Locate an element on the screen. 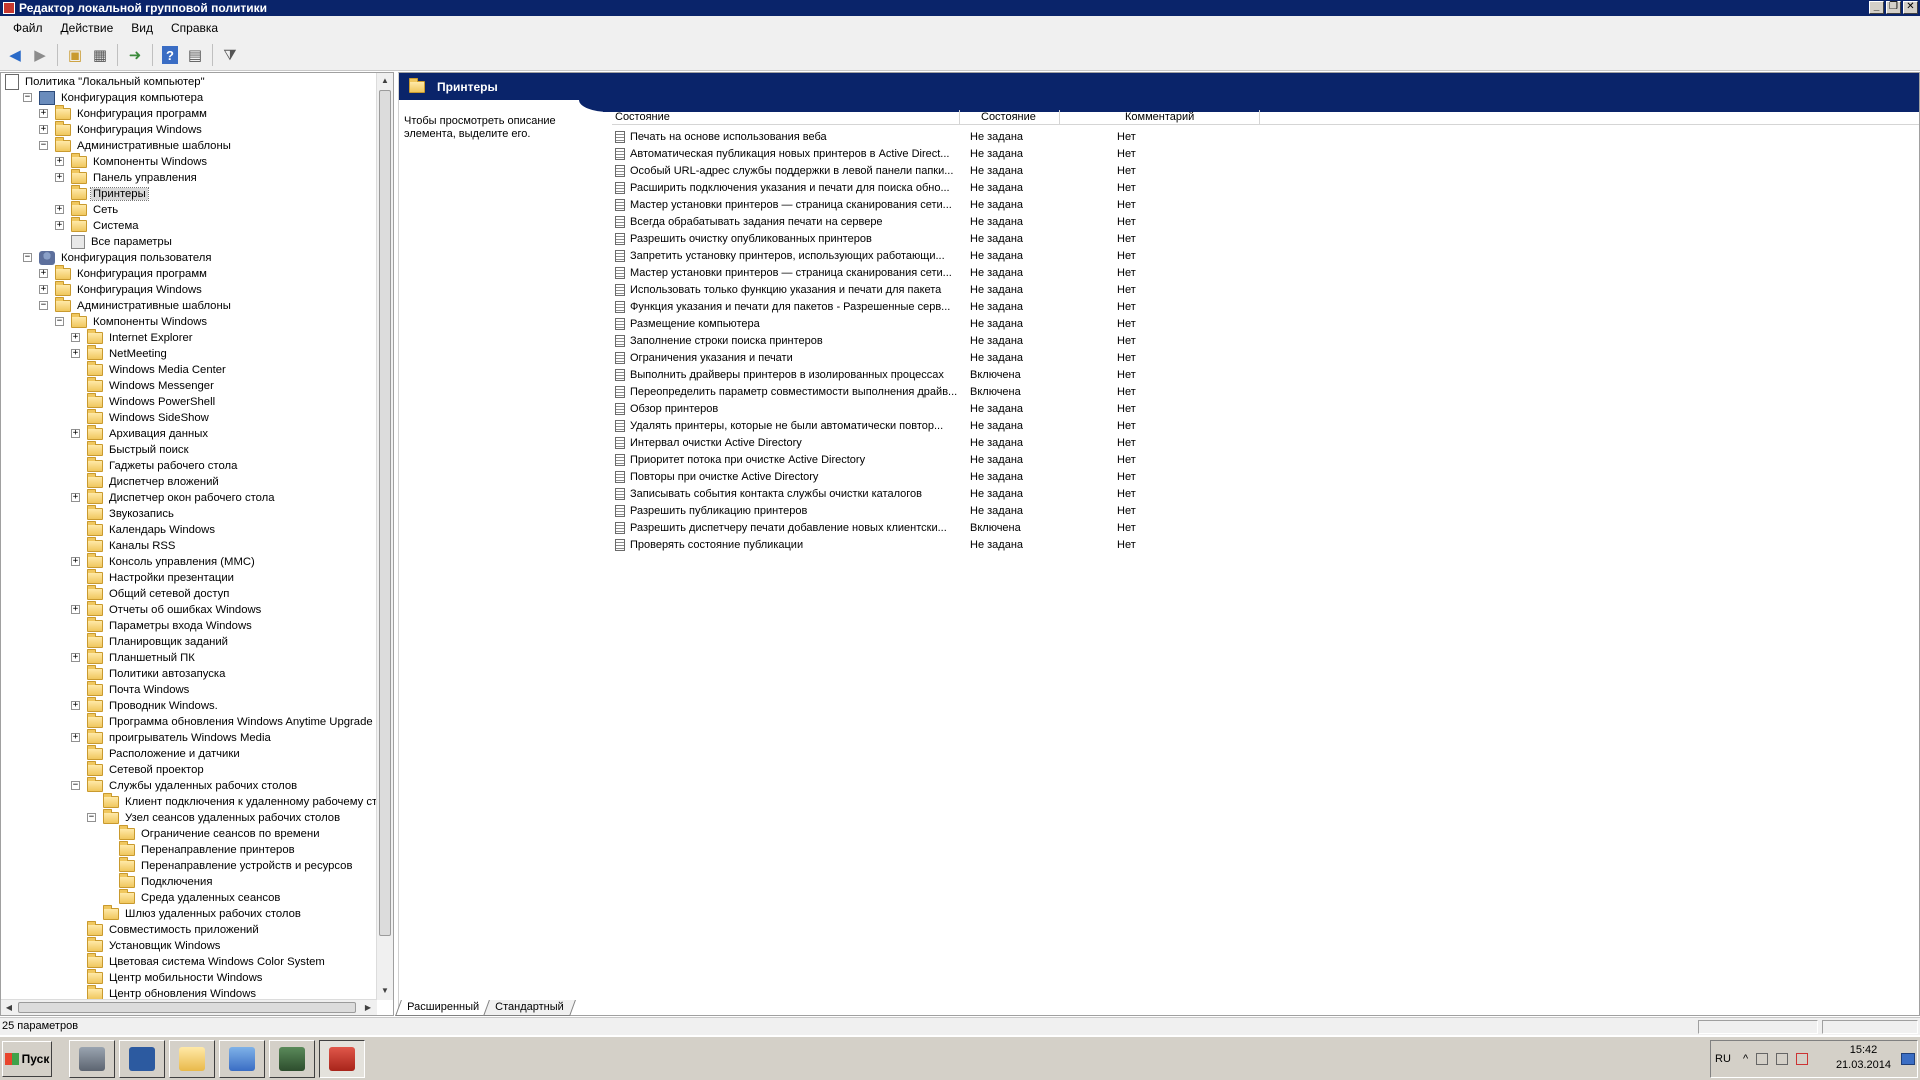  language-indicator: RU is located at coordinates (1727, 1059).